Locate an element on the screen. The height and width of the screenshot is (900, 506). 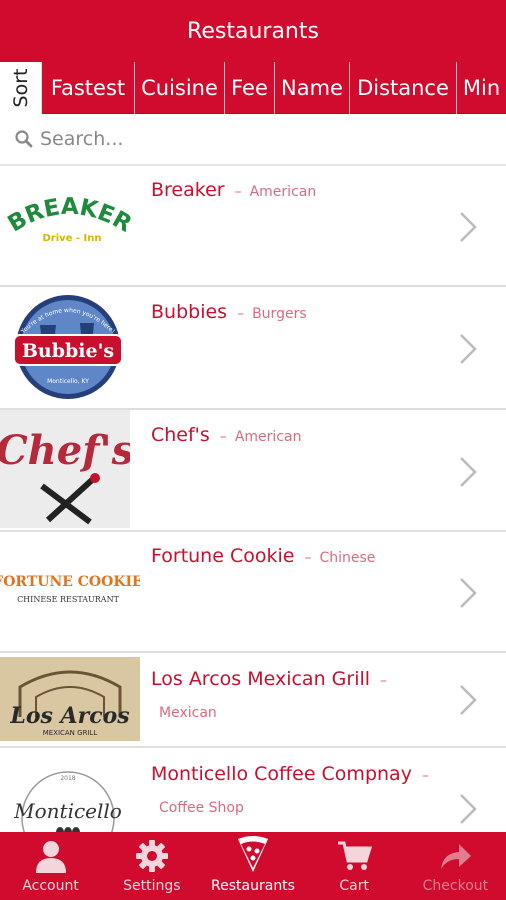
restaurant-title: Los Arcos Mexican Grill – Mexican is located at coordinates (269, 694).